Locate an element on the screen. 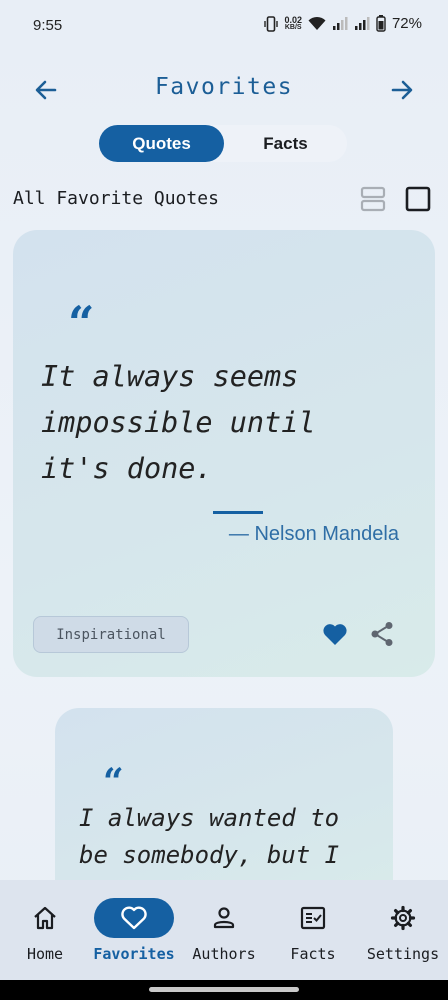 This screenshot has width=448, height=1000. single-view-button is located at coordinates (418, 199).